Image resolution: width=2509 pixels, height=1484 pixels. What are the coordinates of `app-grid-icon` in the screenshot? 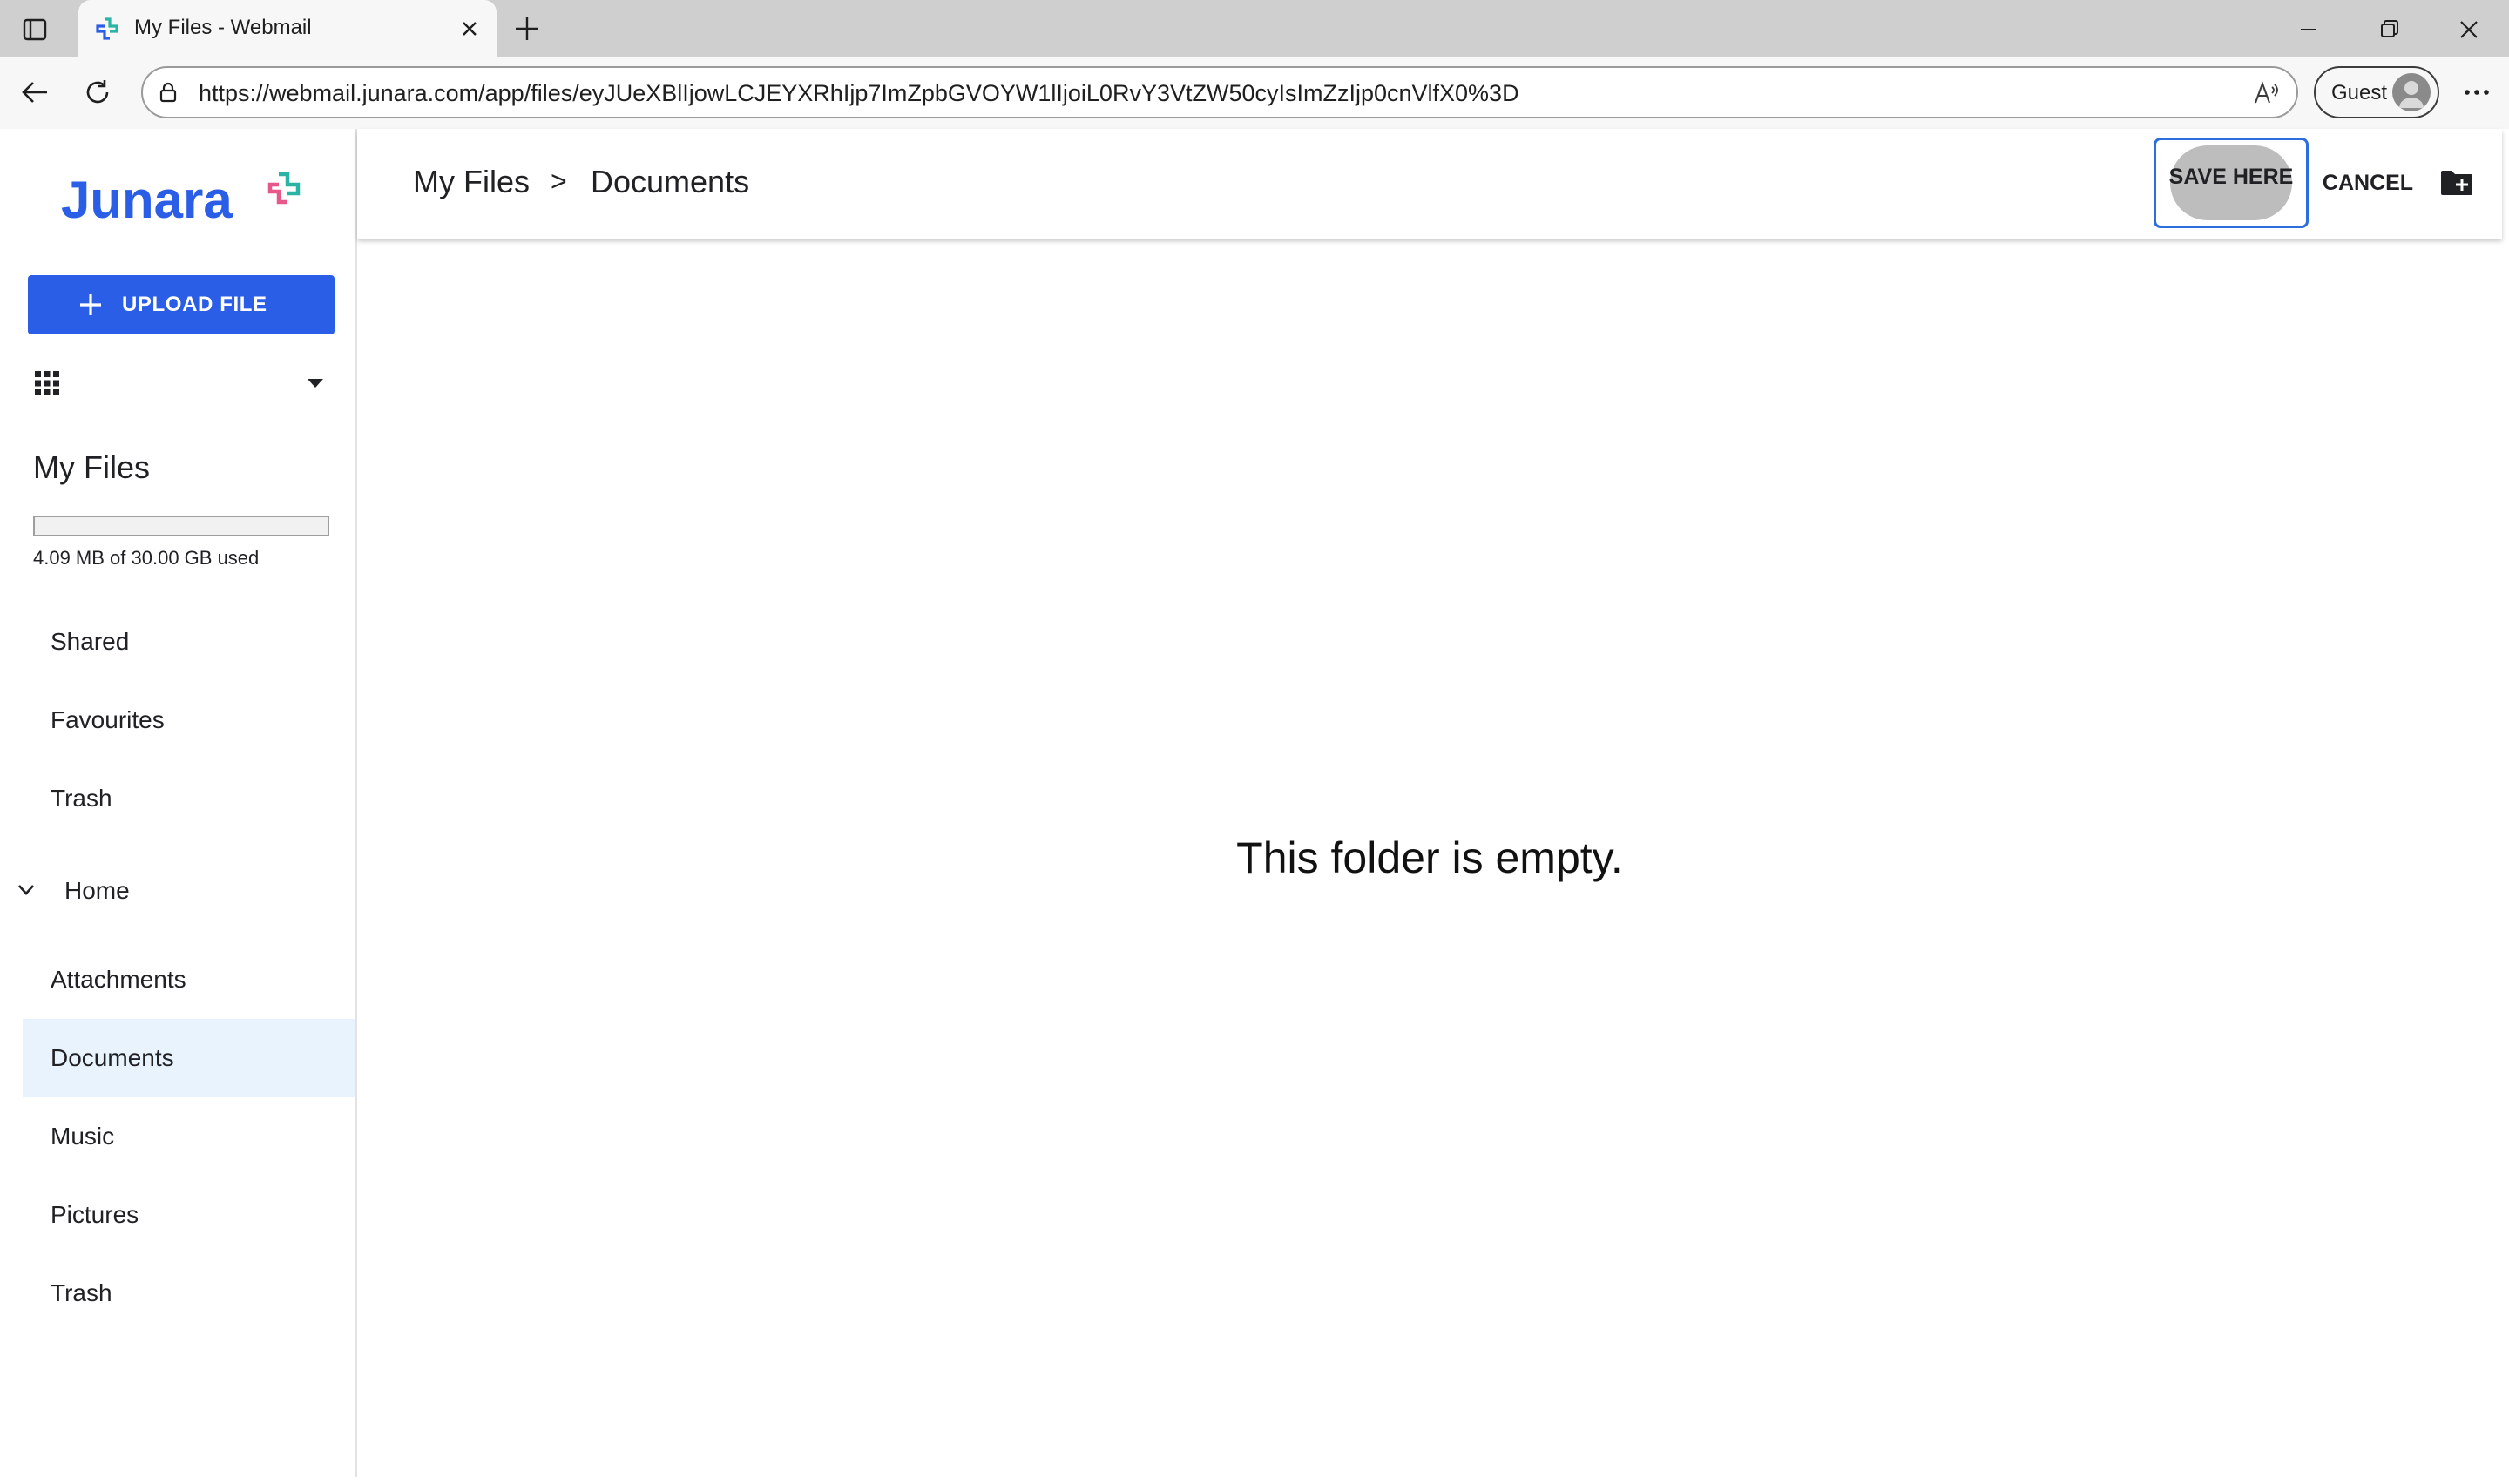 It's located at (47, 383).